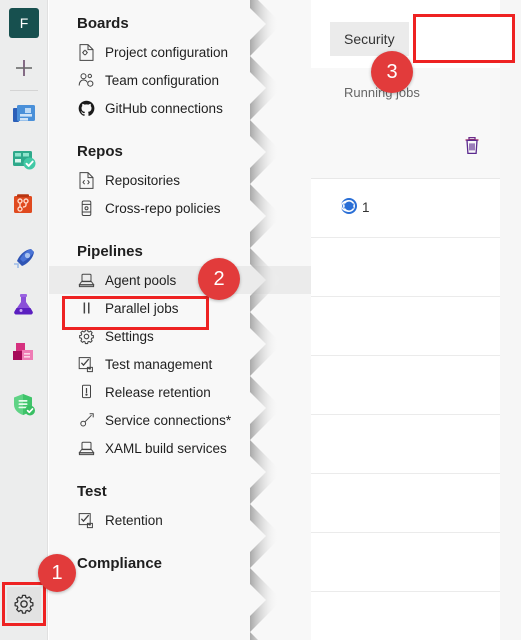 The image size is (521, 640). I want to click on add-icon, so click(24, 68).